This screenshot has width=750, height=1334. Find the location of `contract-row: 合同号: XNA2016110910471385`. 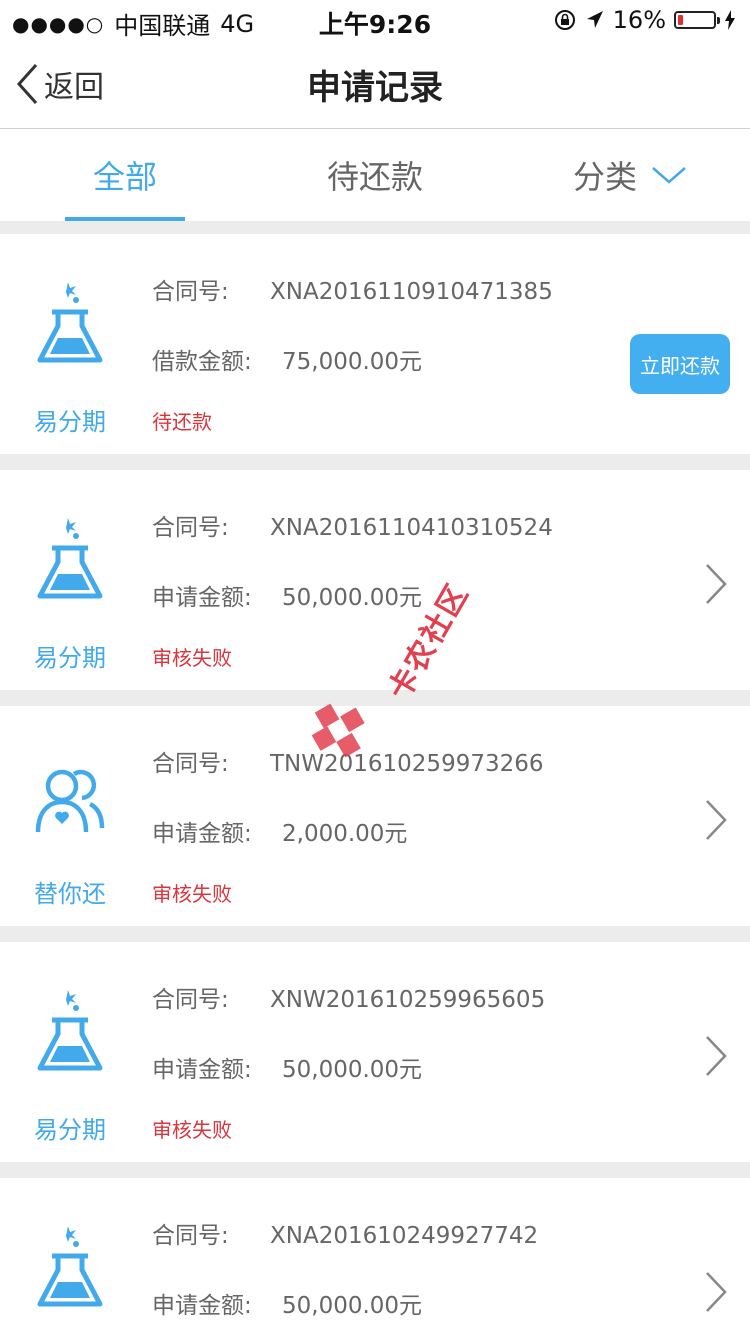

contract-row: 合同号: XNA2016110910471385 is located at coordinates (352, 289).